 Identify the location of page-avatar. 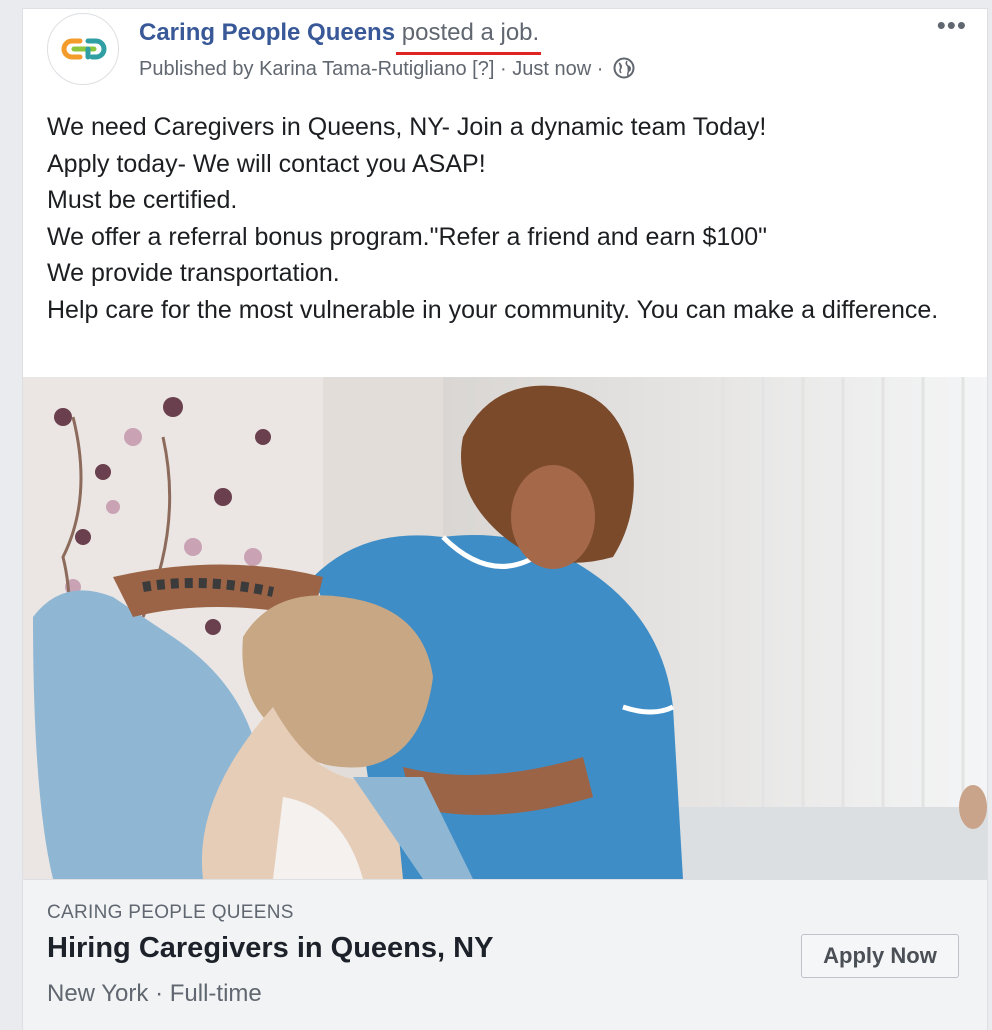
(83, 49).